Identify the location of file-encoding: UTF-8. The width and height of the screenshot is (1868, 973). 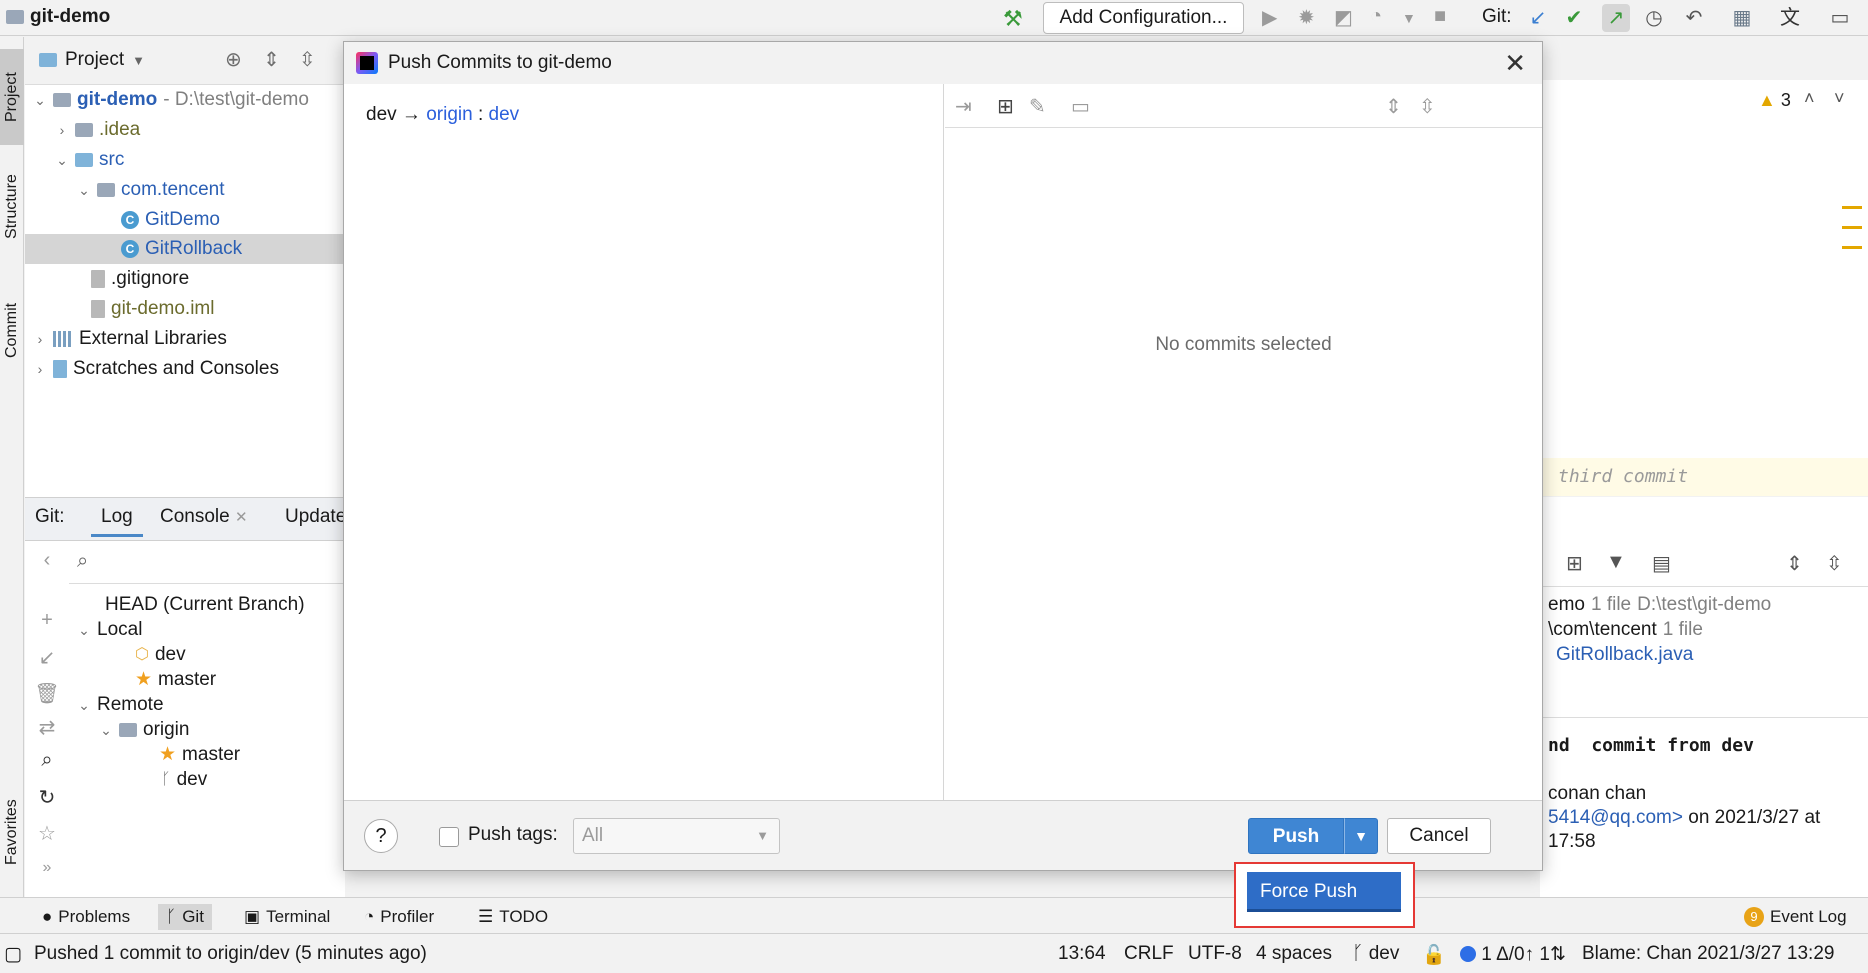
(1215, 954).